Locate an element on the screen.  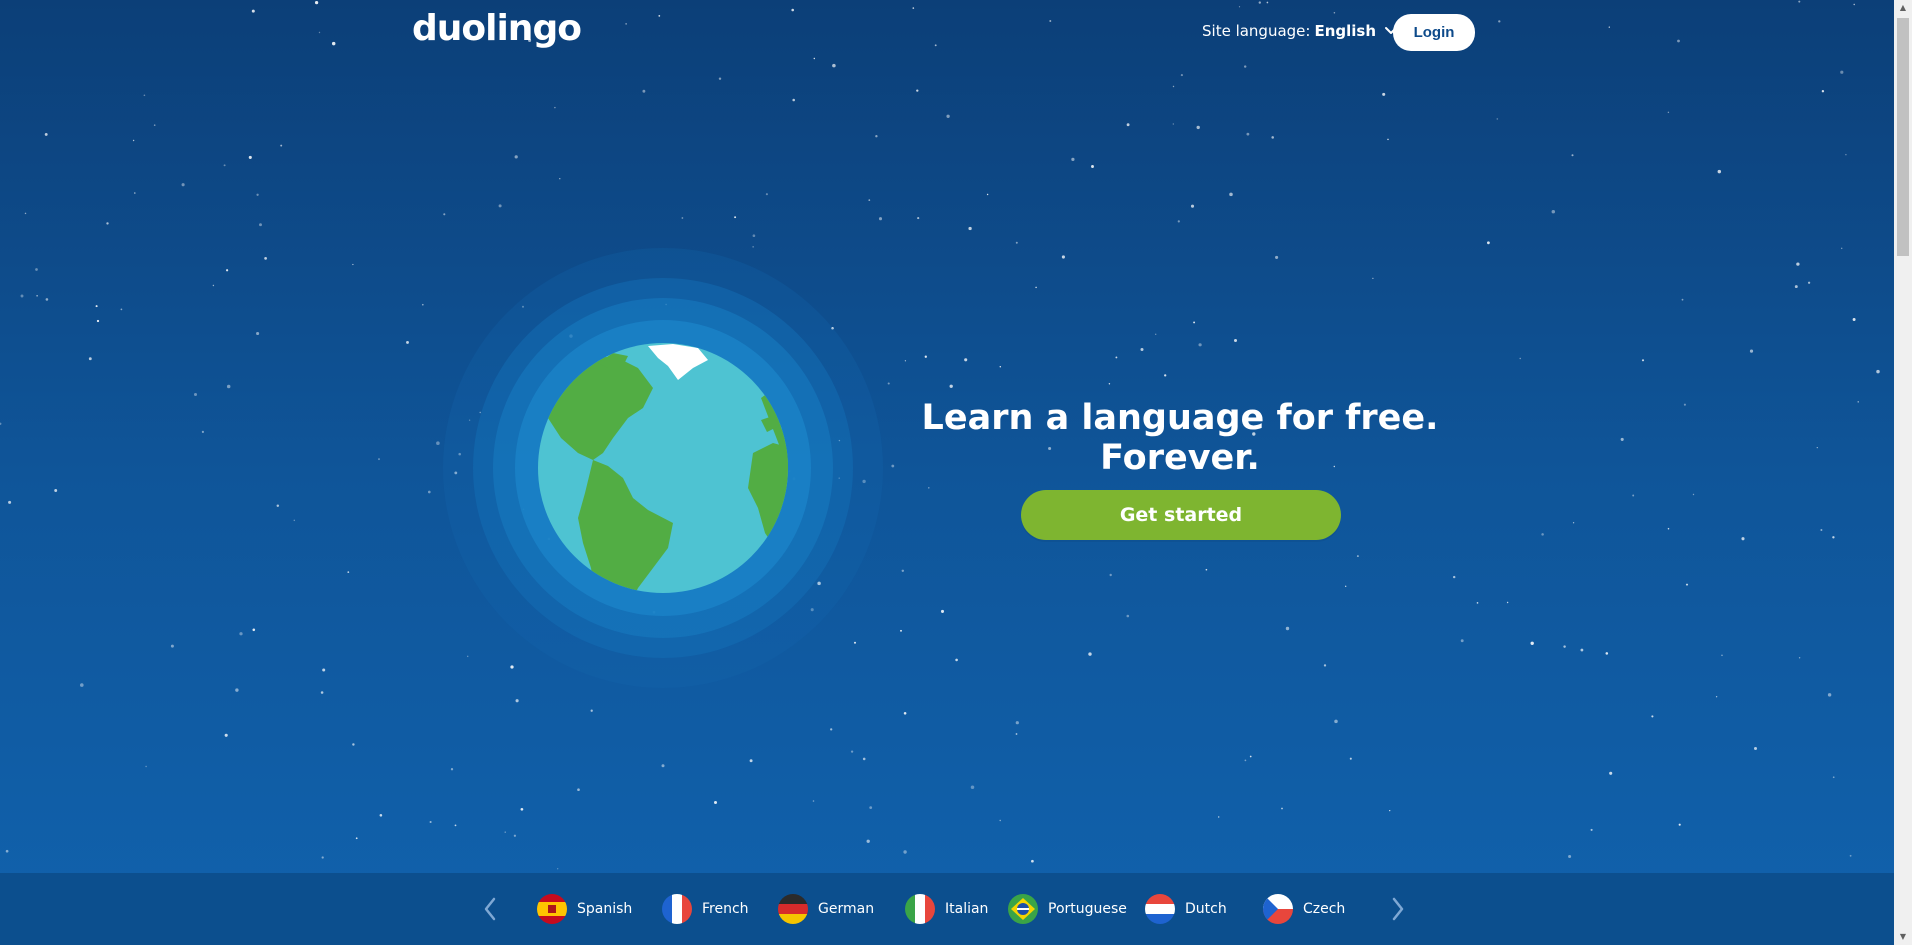
course-item-czech: Czech is located at coordinates (1304, 909).